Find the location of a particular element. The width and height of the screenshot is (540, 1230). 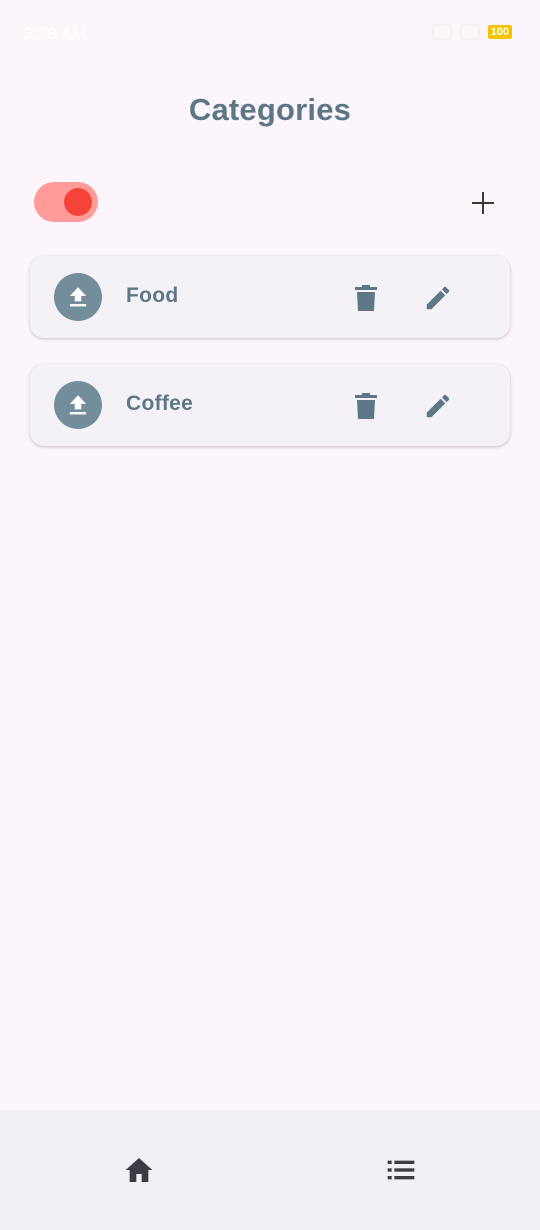

toggle-knob is located at coordinates (78, 202).